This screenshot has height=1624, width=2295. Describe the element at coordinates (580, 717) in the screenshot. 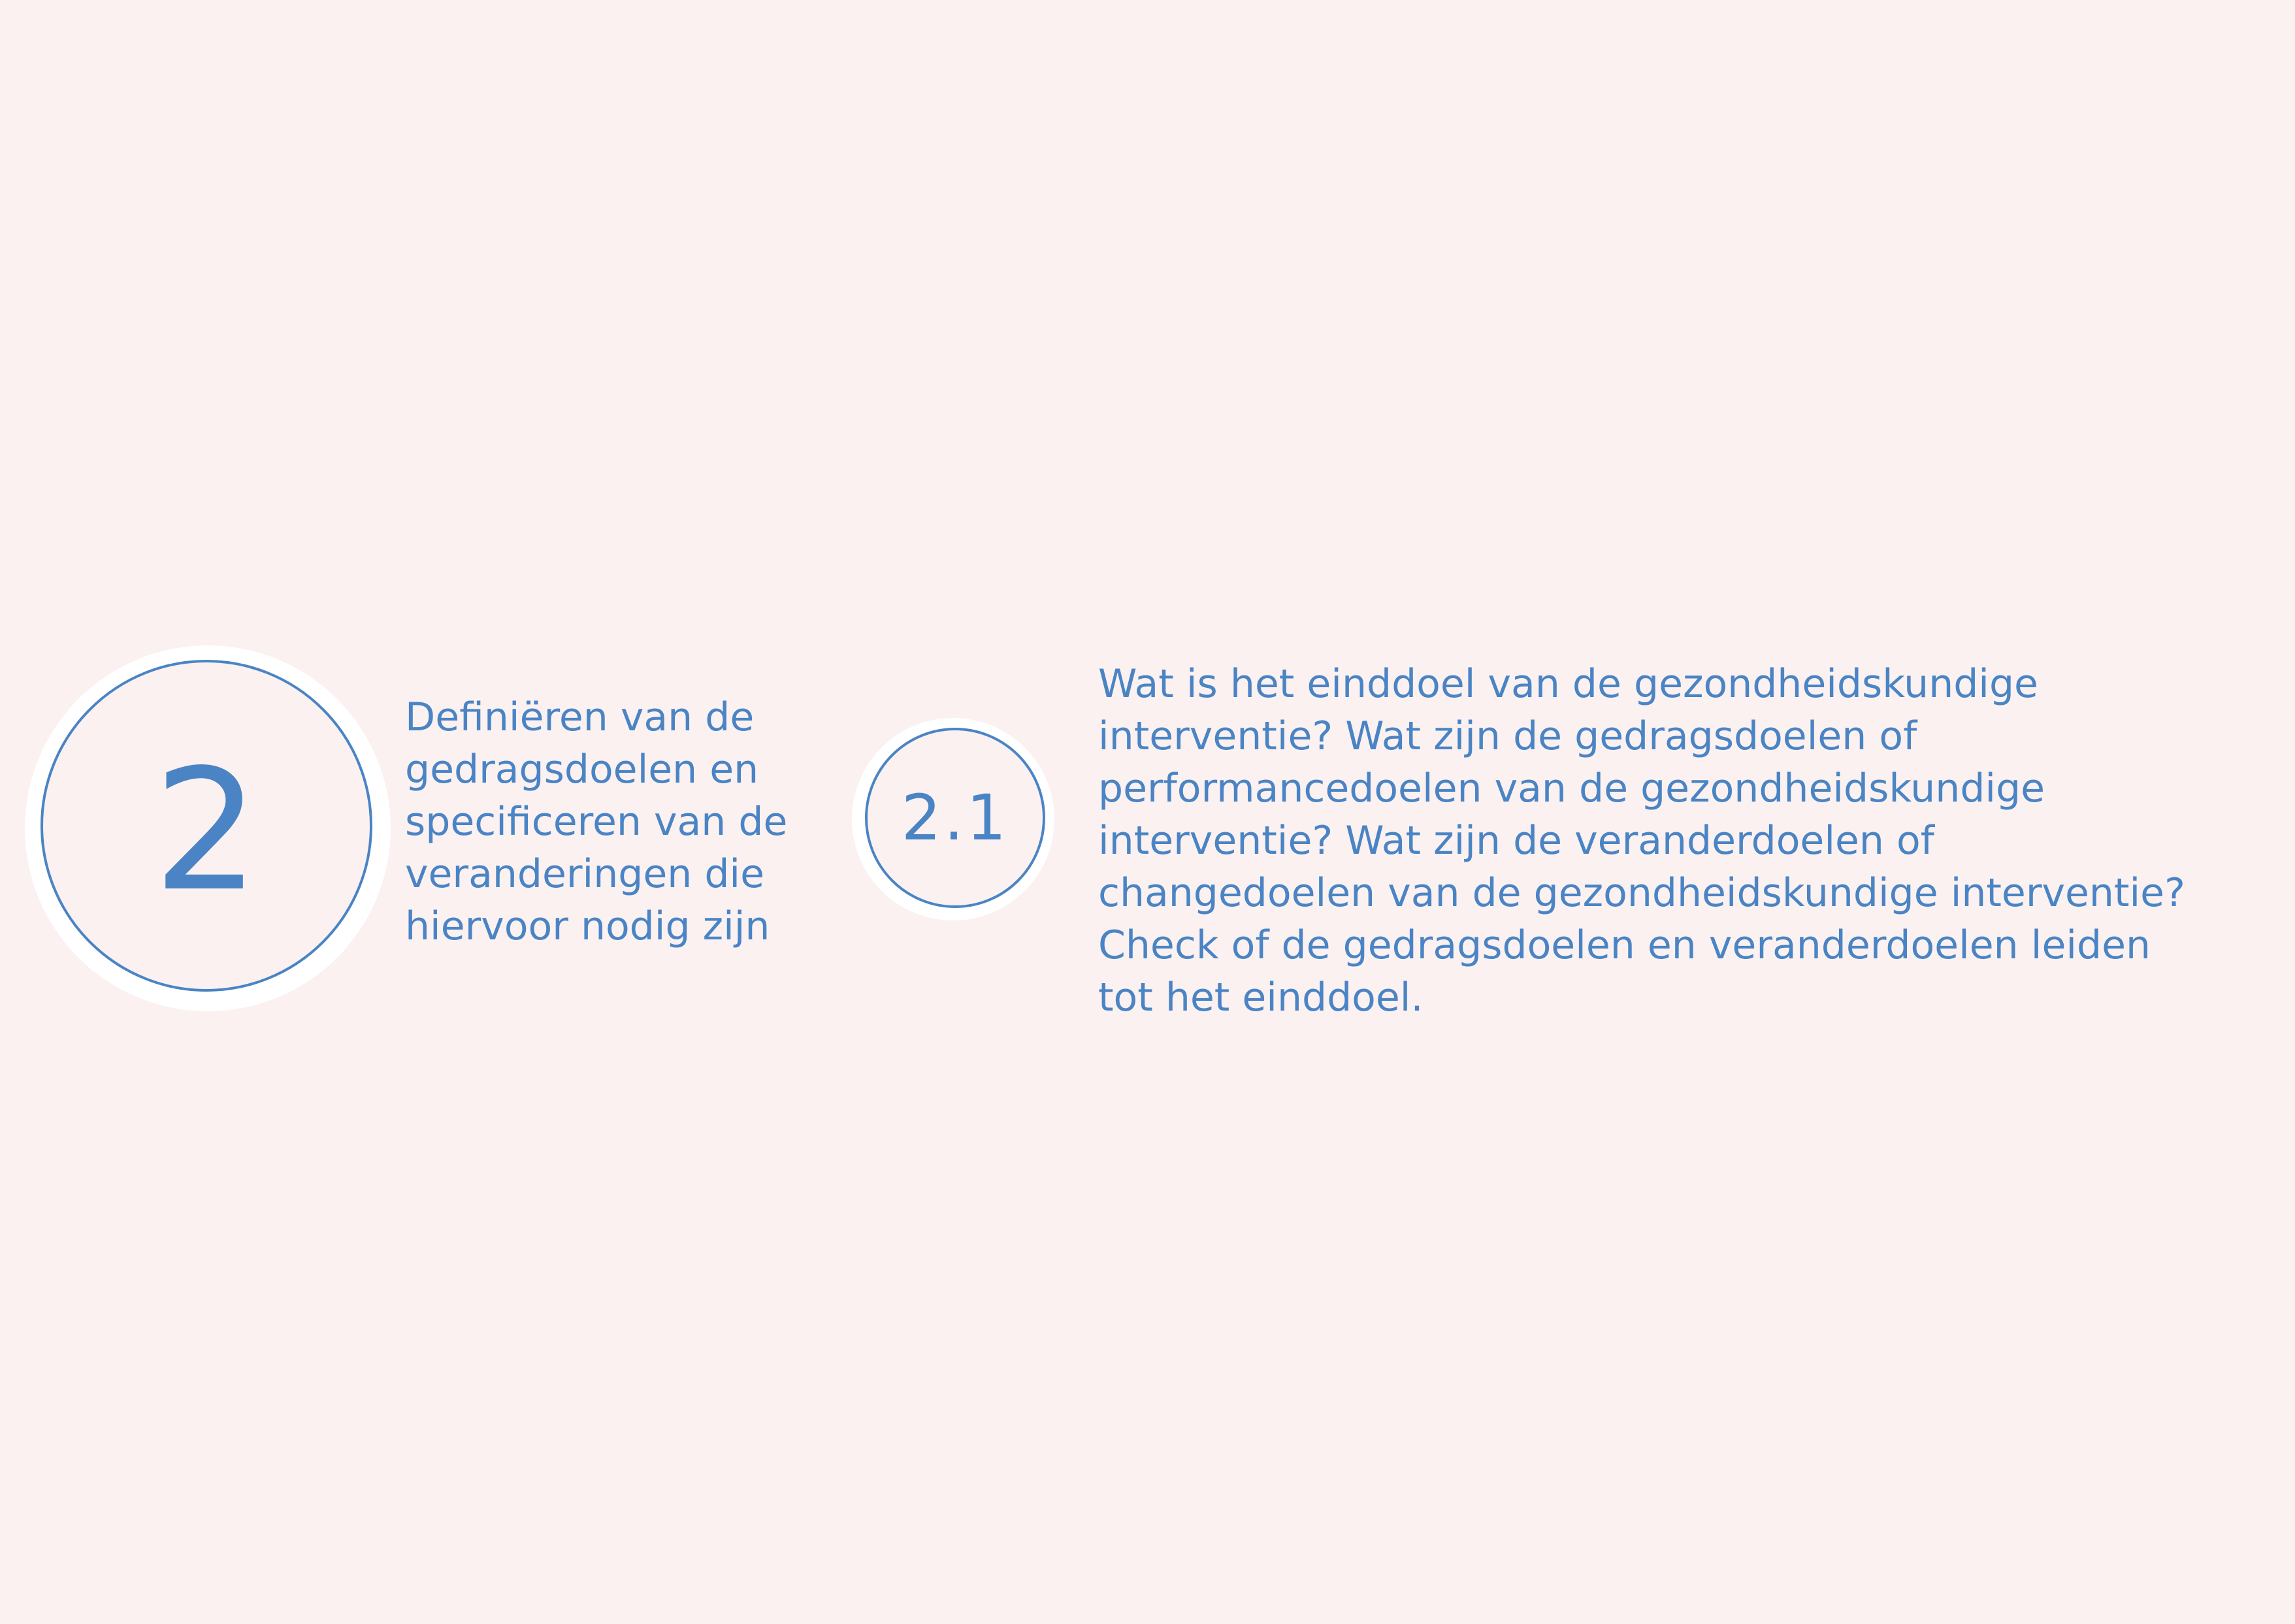

I see `step-description-line: Definiëren van de` at that location.